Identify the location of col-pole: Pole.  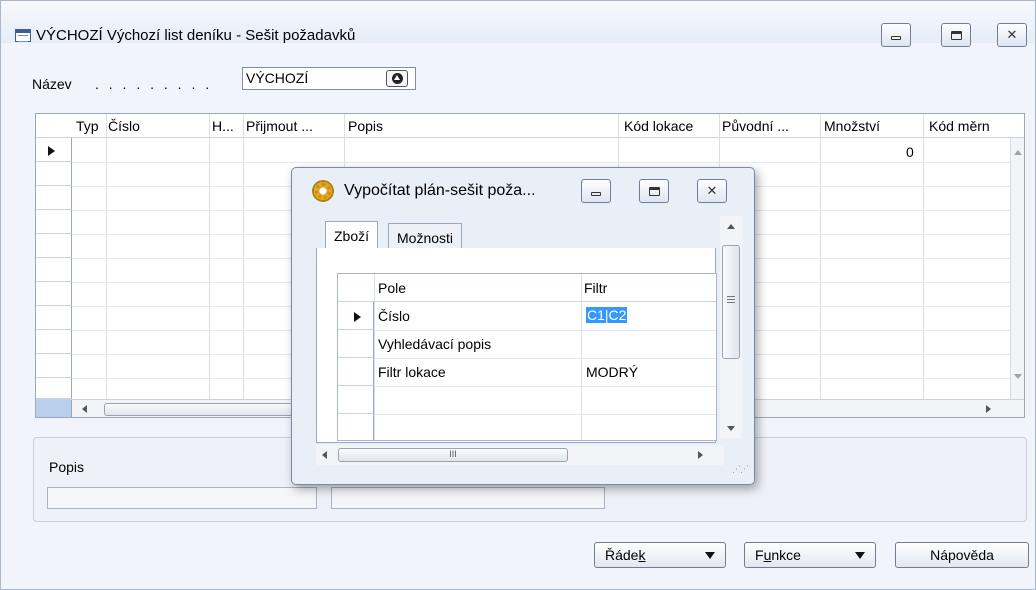
(392, 288).